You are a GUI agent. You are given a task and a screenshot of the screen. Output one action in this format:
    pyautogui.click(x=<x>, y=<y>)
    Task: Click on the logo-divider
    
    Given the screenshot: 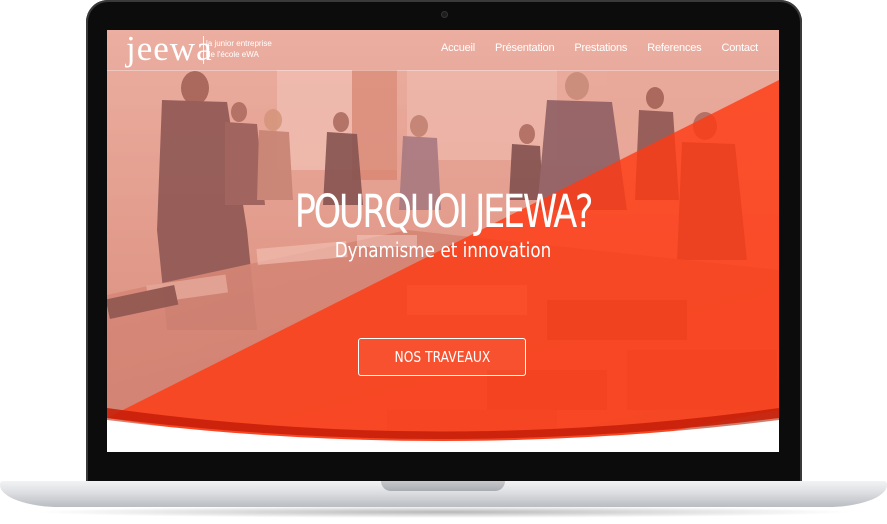 What is the action you would take?
    pyautogui.click(x=203, y=50)
    